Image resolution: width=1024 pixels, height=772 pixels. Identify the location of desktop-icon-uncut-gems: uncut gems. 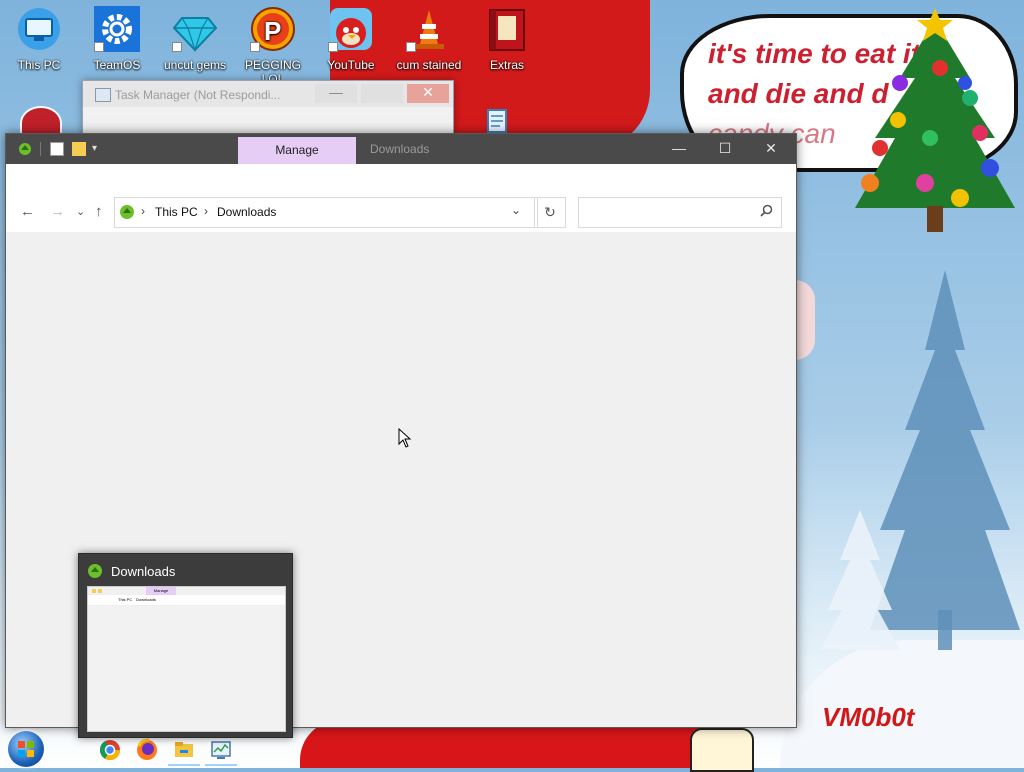
(195, 39).